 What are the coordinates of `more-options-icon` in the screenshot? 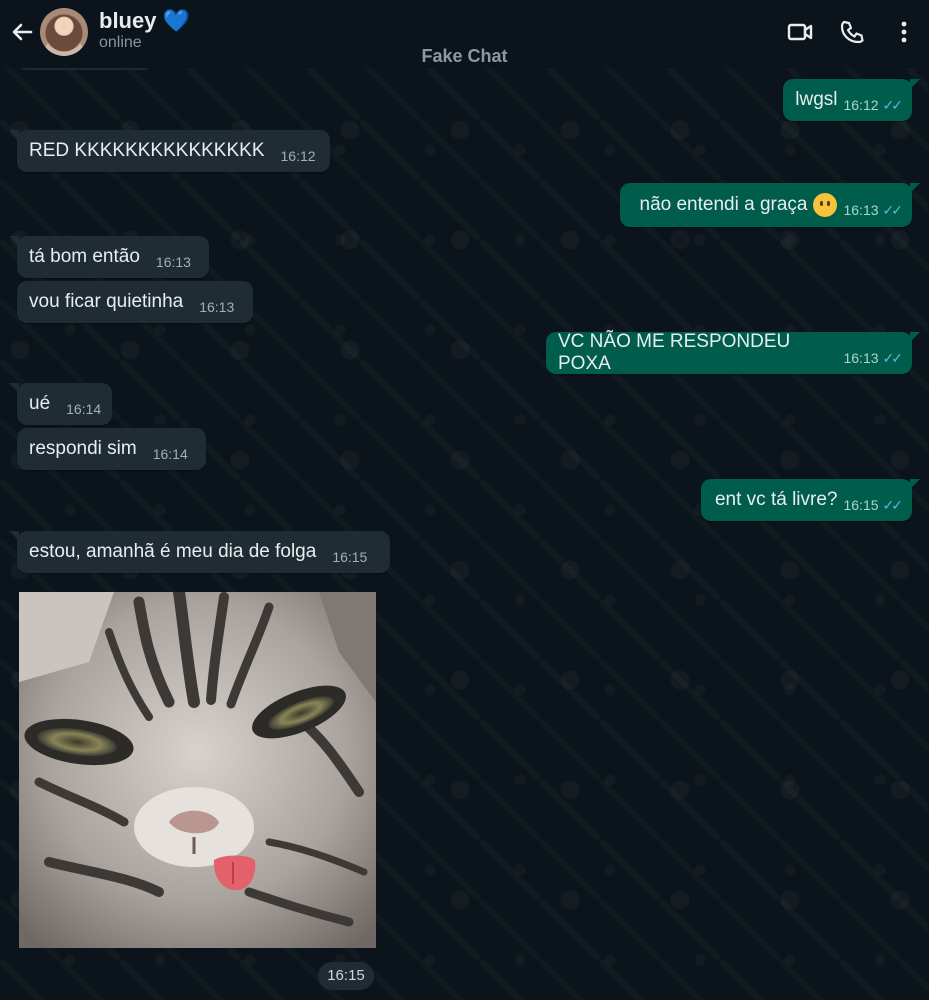 It's located at (904, 32).